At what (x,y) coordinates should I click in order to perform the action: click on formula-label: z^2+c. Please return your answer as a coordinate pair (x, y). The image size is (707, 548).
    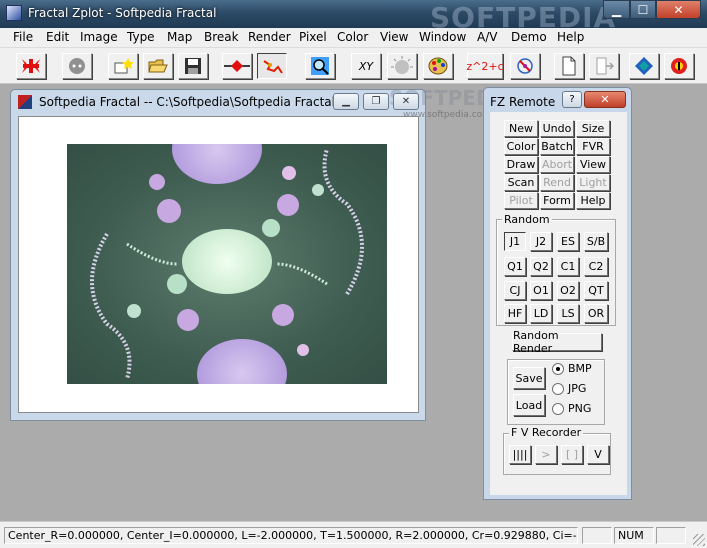
    Looking at the image, I should click on (485, 66).